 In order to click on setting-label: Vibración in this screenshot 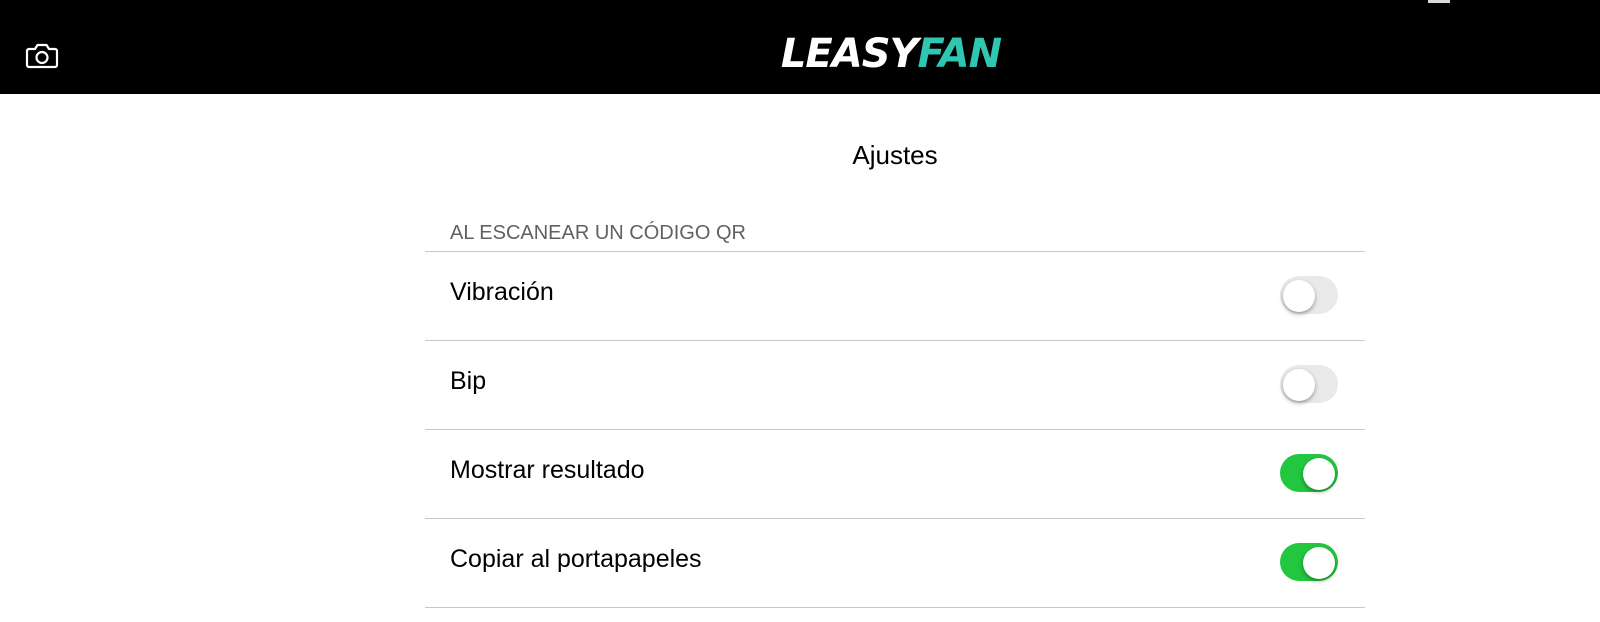, I will do `click(502, 292)`.